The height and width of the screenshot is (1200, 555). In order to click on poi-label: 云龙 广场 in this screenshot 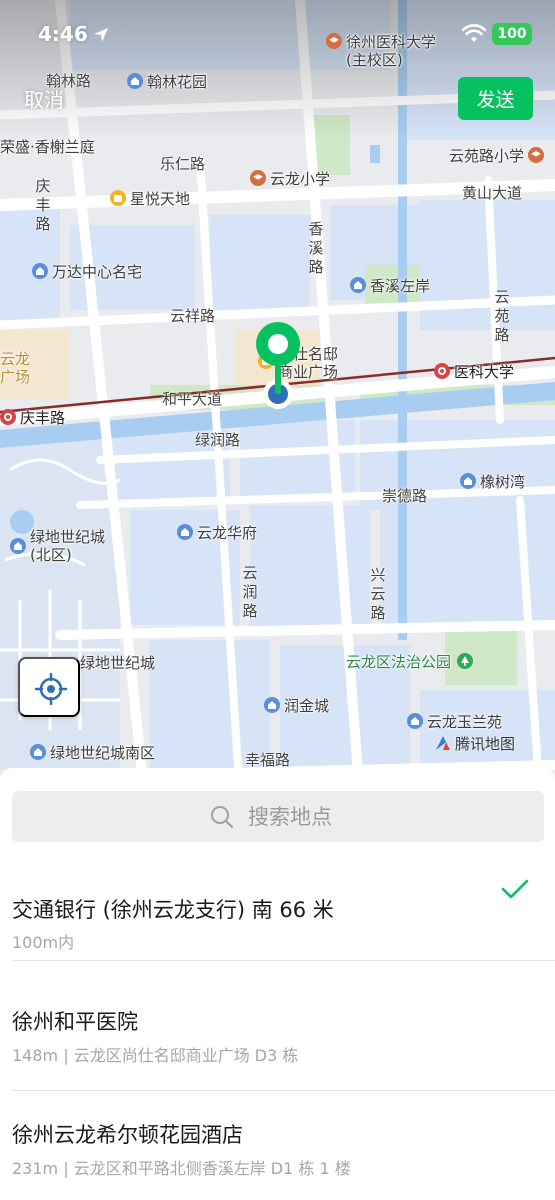, I will do `click(15, 368)`.